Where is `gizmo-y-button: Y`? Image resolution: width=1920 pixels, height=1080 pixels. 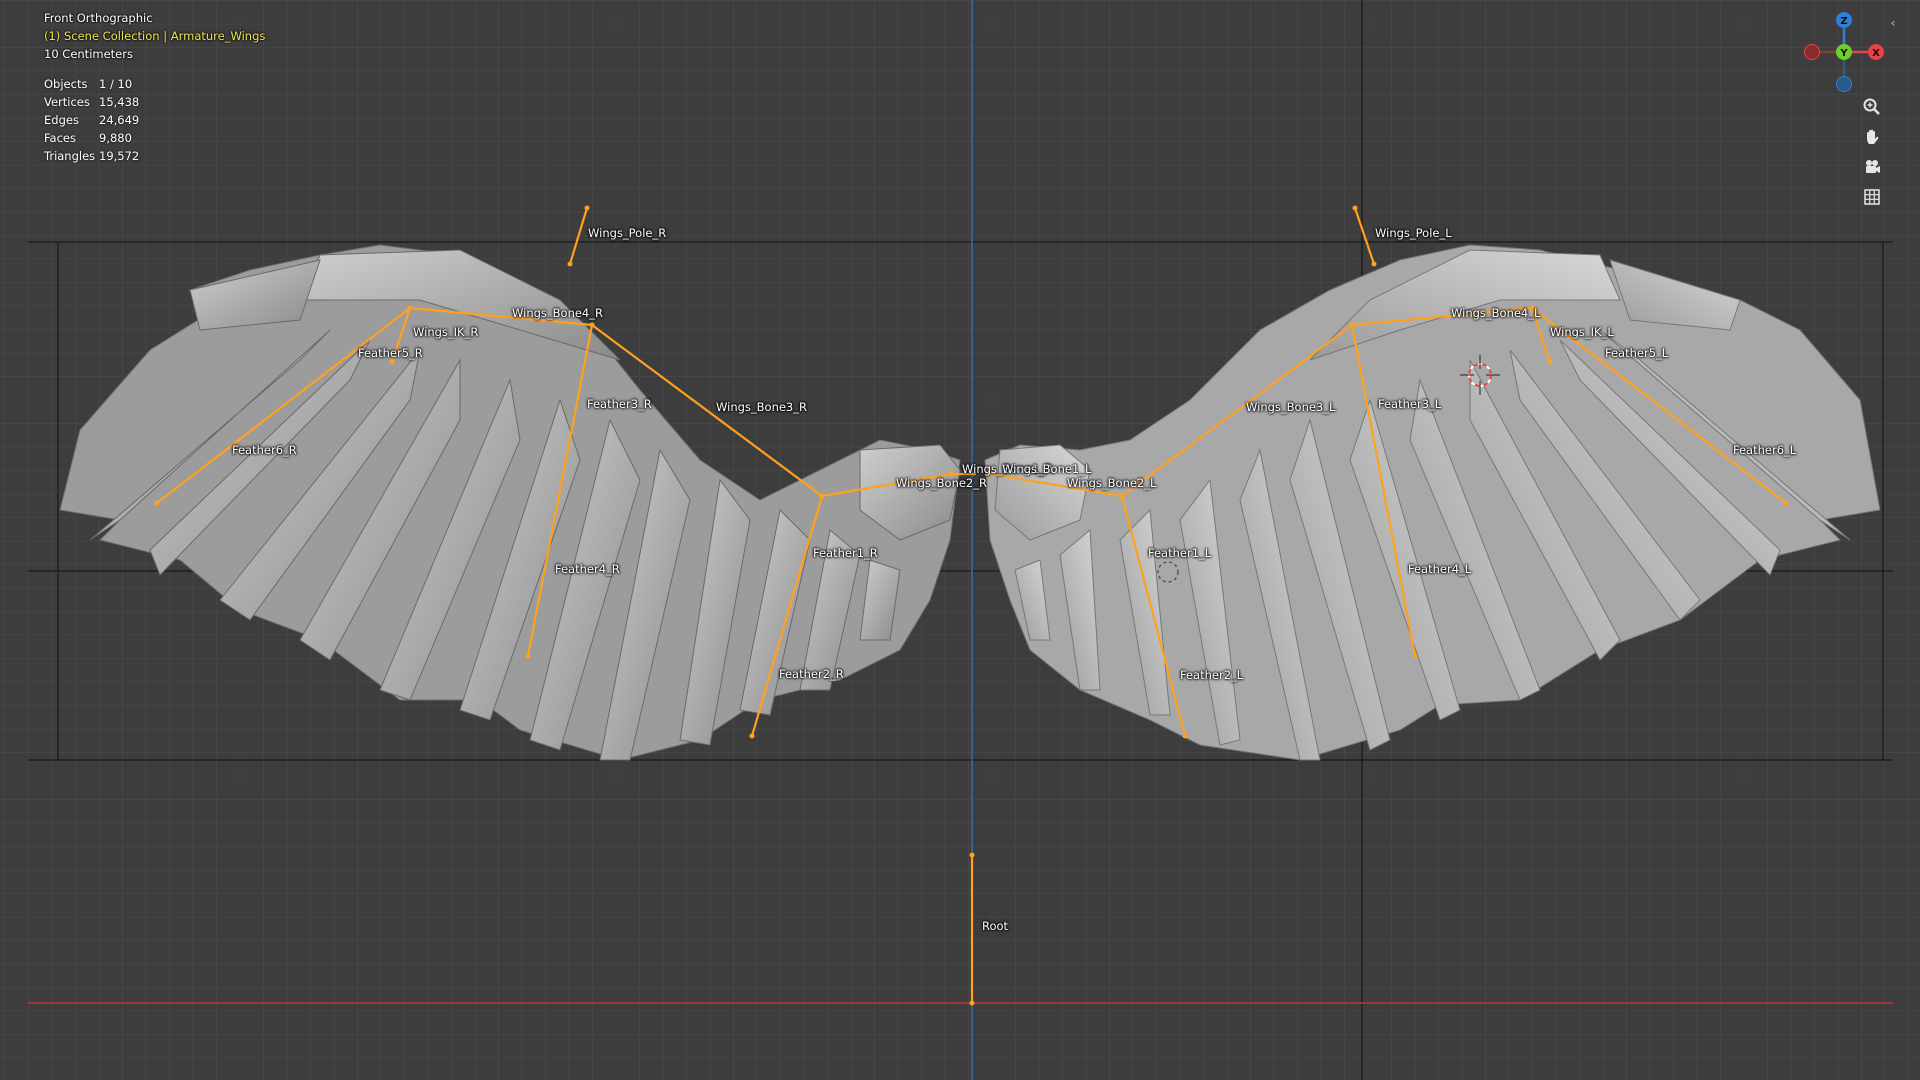
gizmo-y-button: Y is located at coordinates (1844, 52).